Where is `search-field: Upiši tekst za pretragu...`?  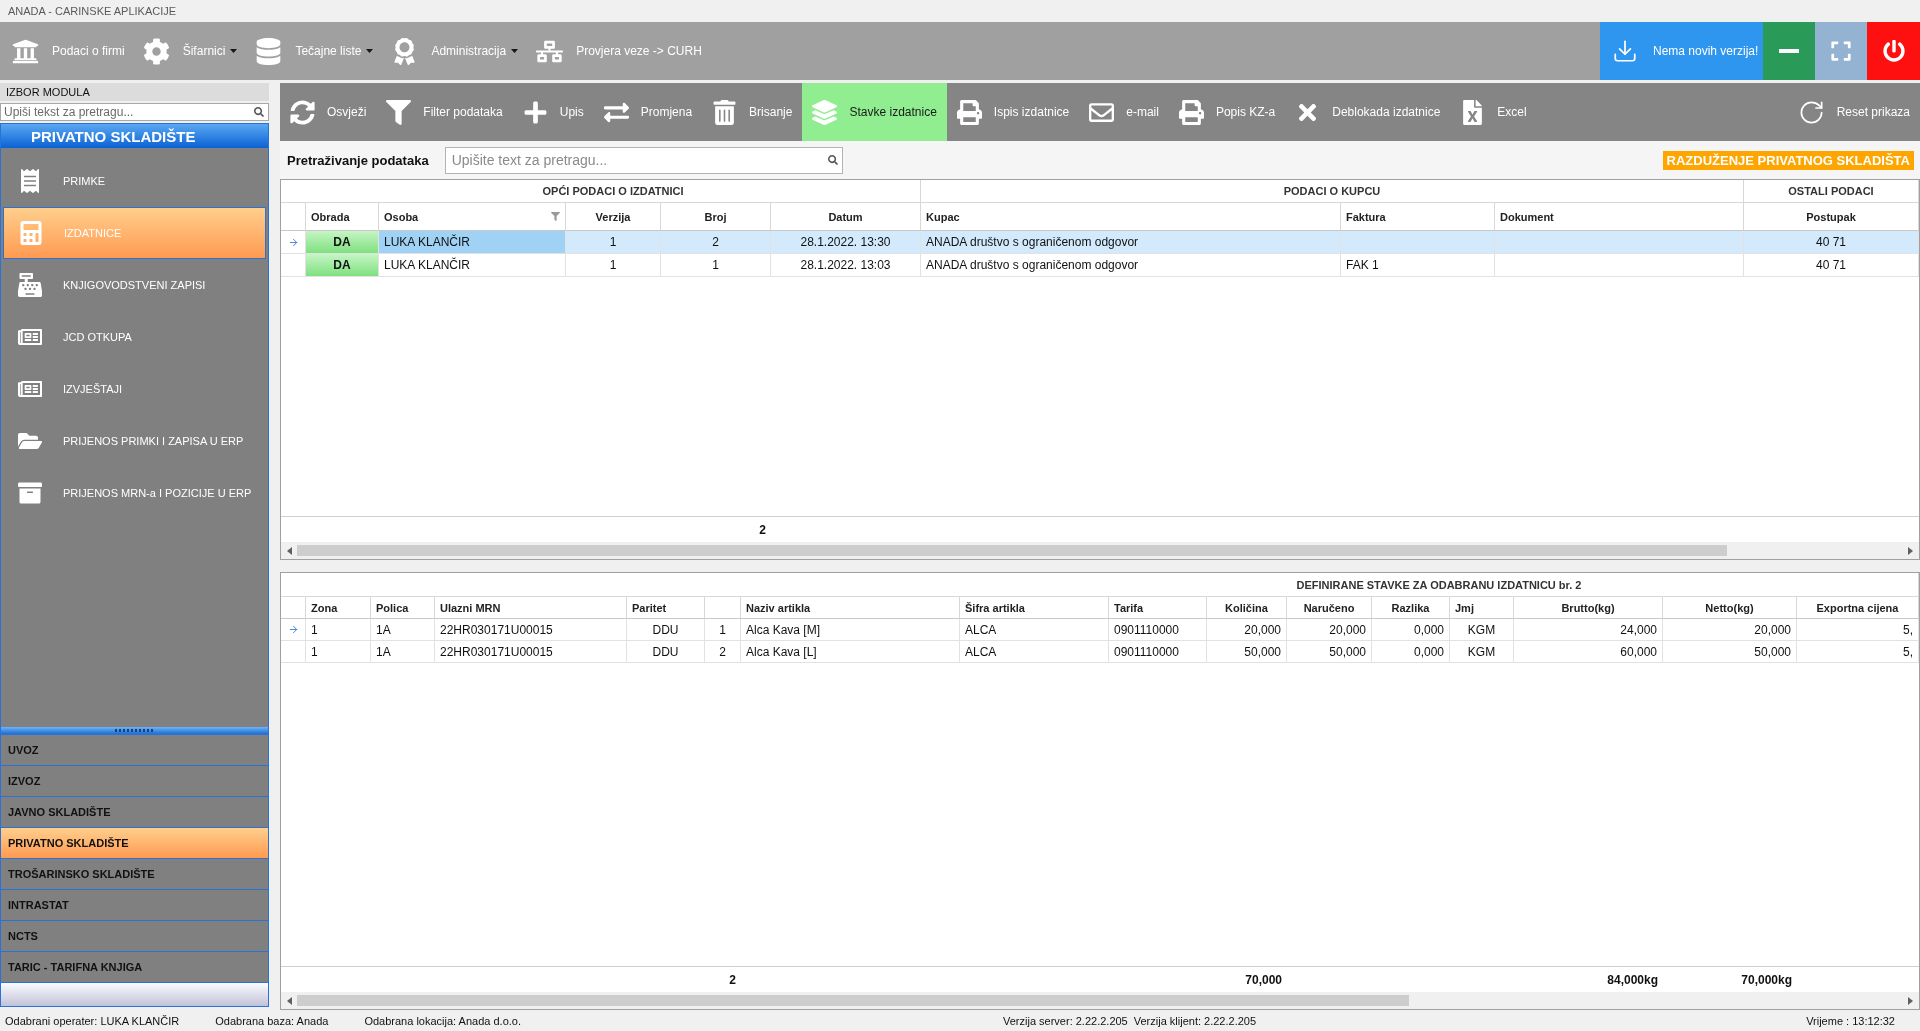
search-field: Upiši tekst za pretragu... is located at coordinates (134, 112).